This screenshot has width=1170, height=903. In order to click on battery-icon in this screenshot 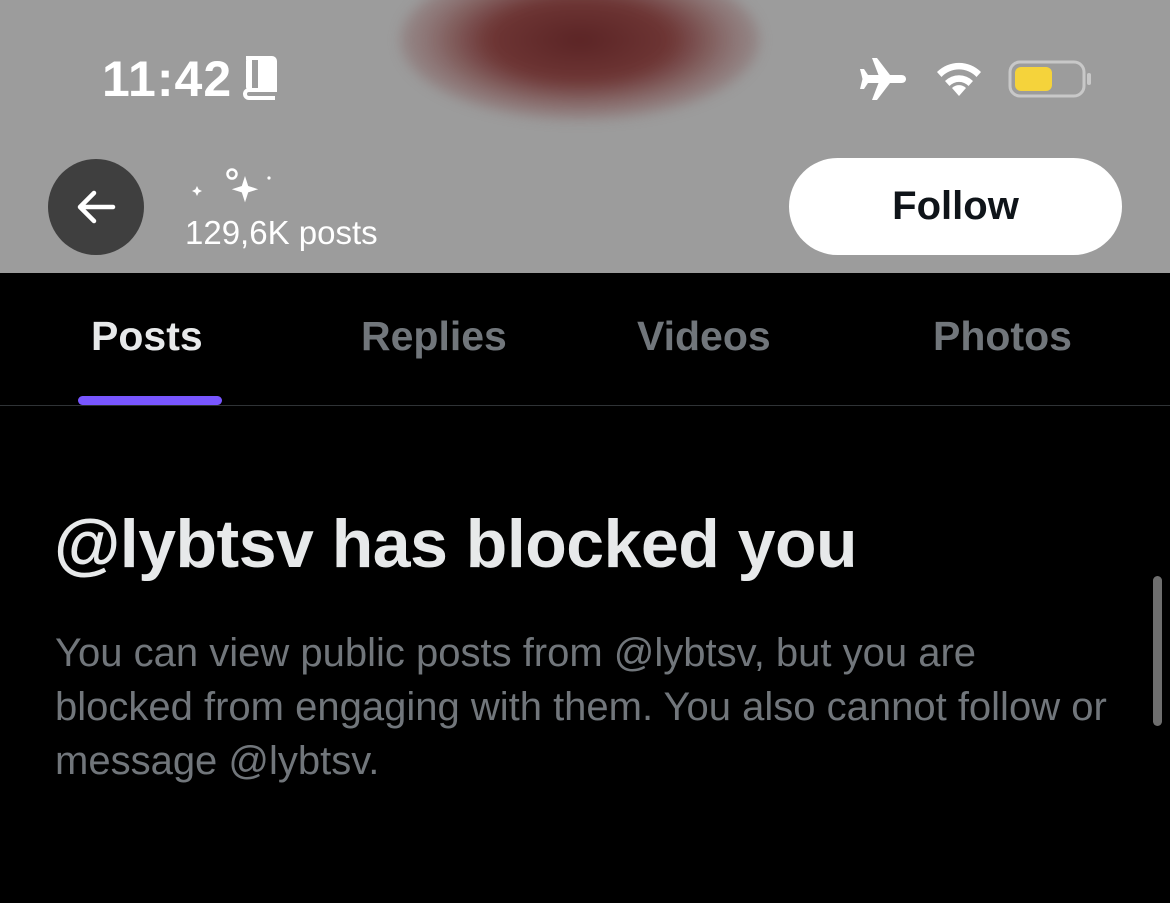, I will do `click(1049, 79)`.